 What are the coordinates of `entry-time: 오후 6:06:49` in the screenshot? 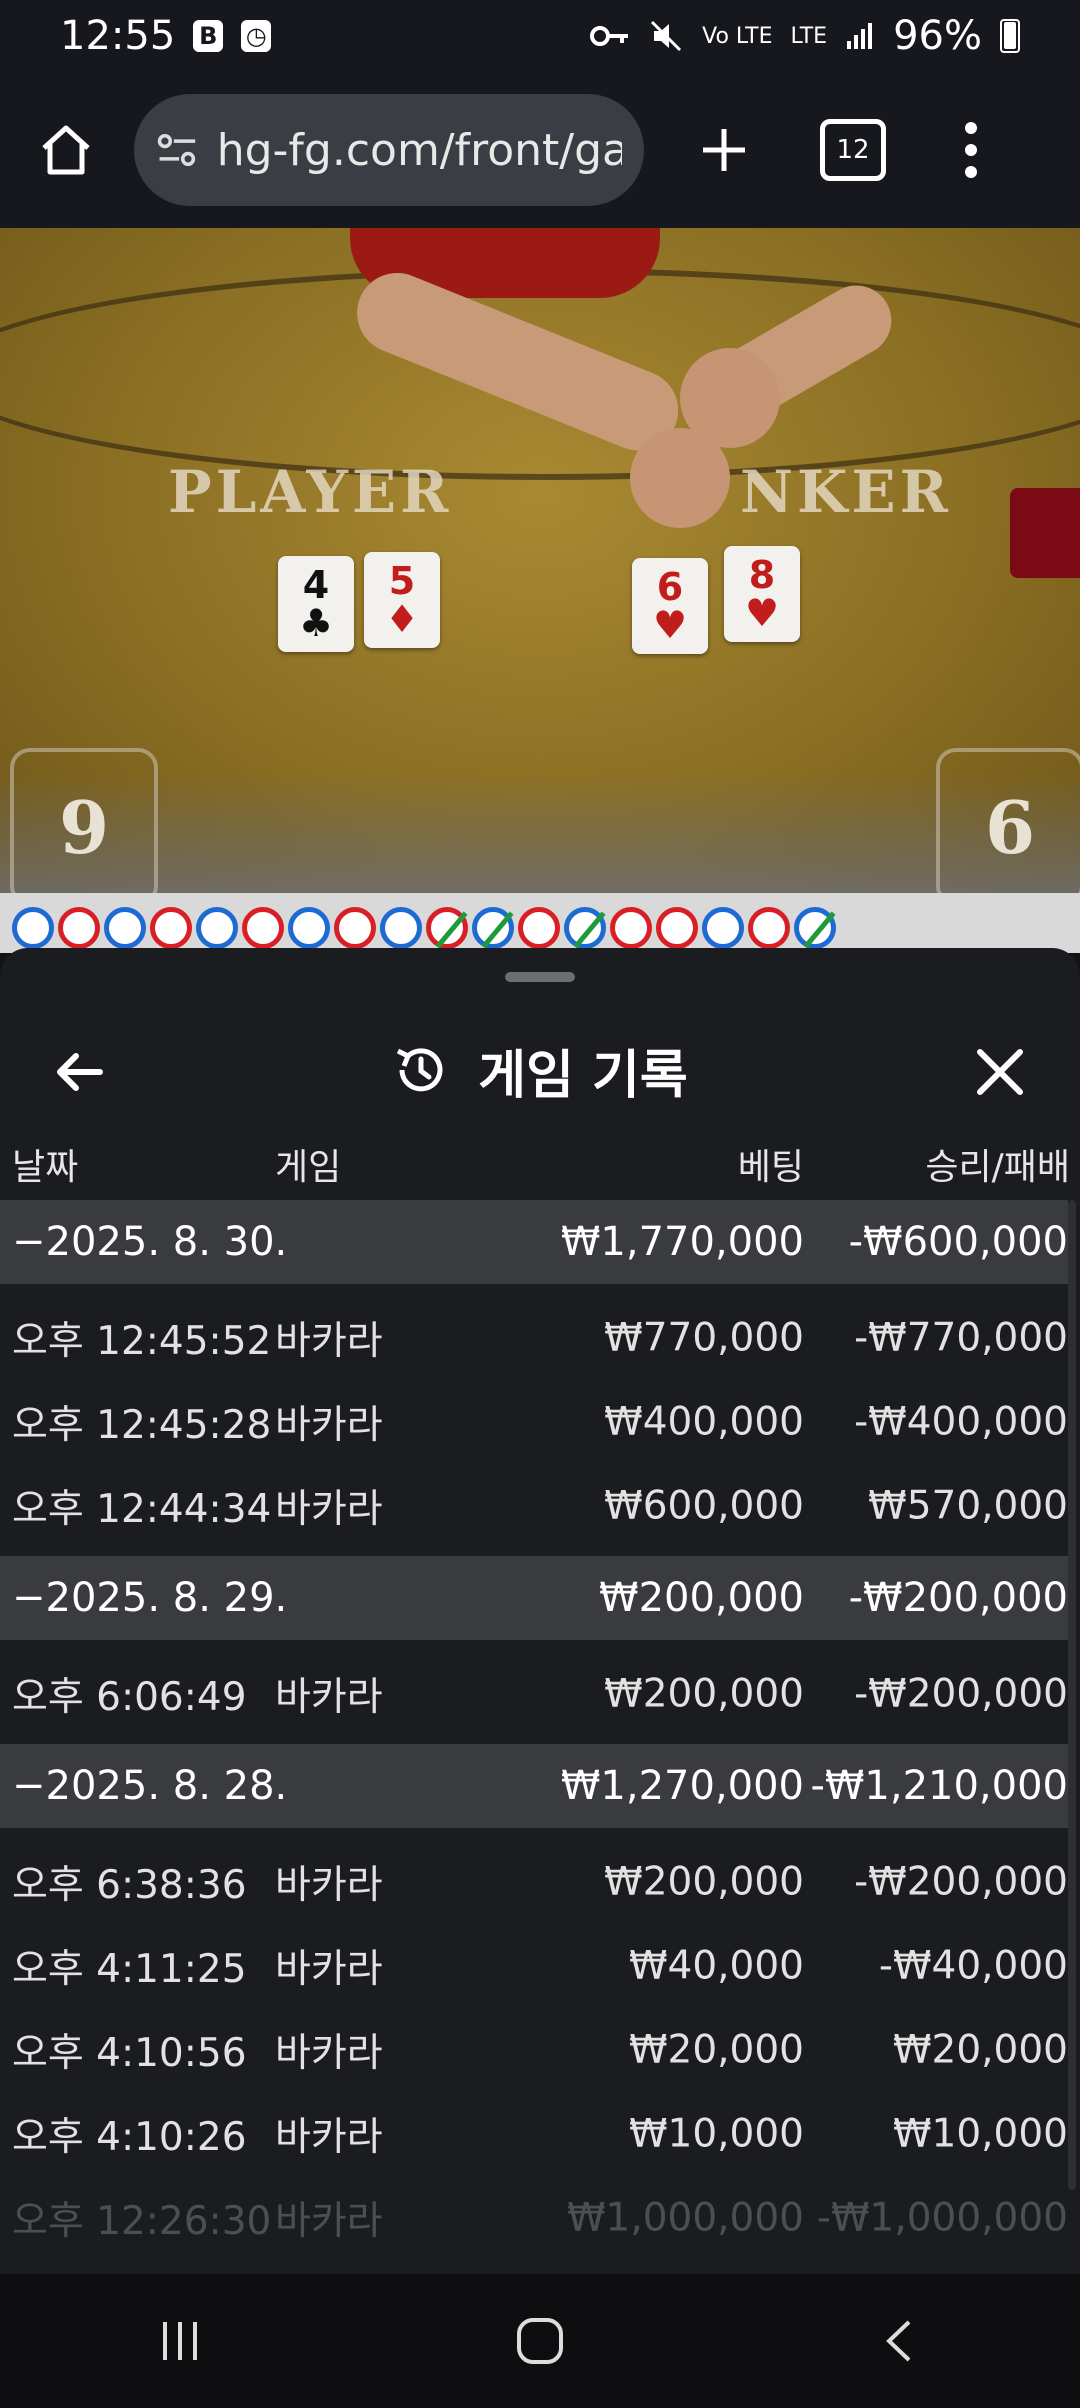 It's located at (129, 1697).